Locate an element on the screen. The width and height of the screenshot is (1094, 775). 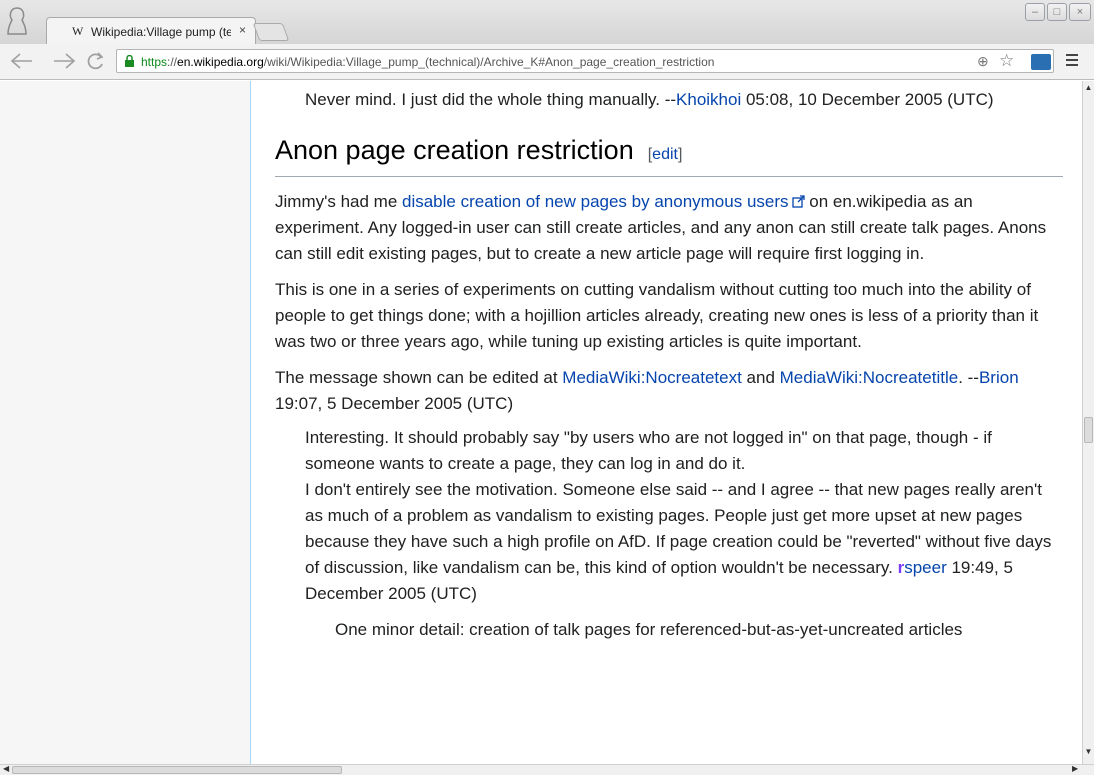
vertical-scroll-thumb is located at coordinates (1088, 430).